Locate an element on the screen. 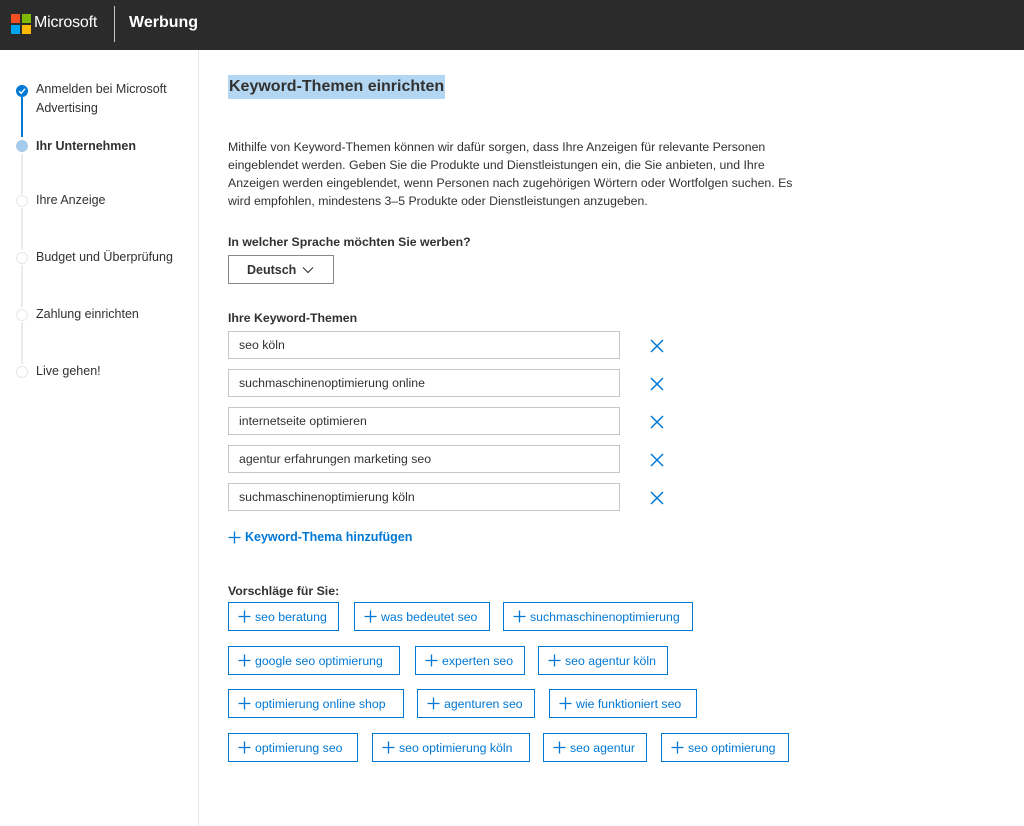 The height and width of the screenshot is (826, 1024). brand-name: Microsoft is located at coordinates (66, 22).